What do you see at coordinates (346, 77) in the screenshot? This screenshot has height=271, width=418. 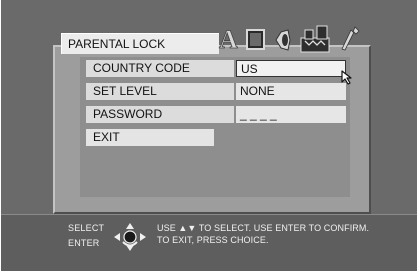 I see `cursor-icon` at bounding box center [346, 77].